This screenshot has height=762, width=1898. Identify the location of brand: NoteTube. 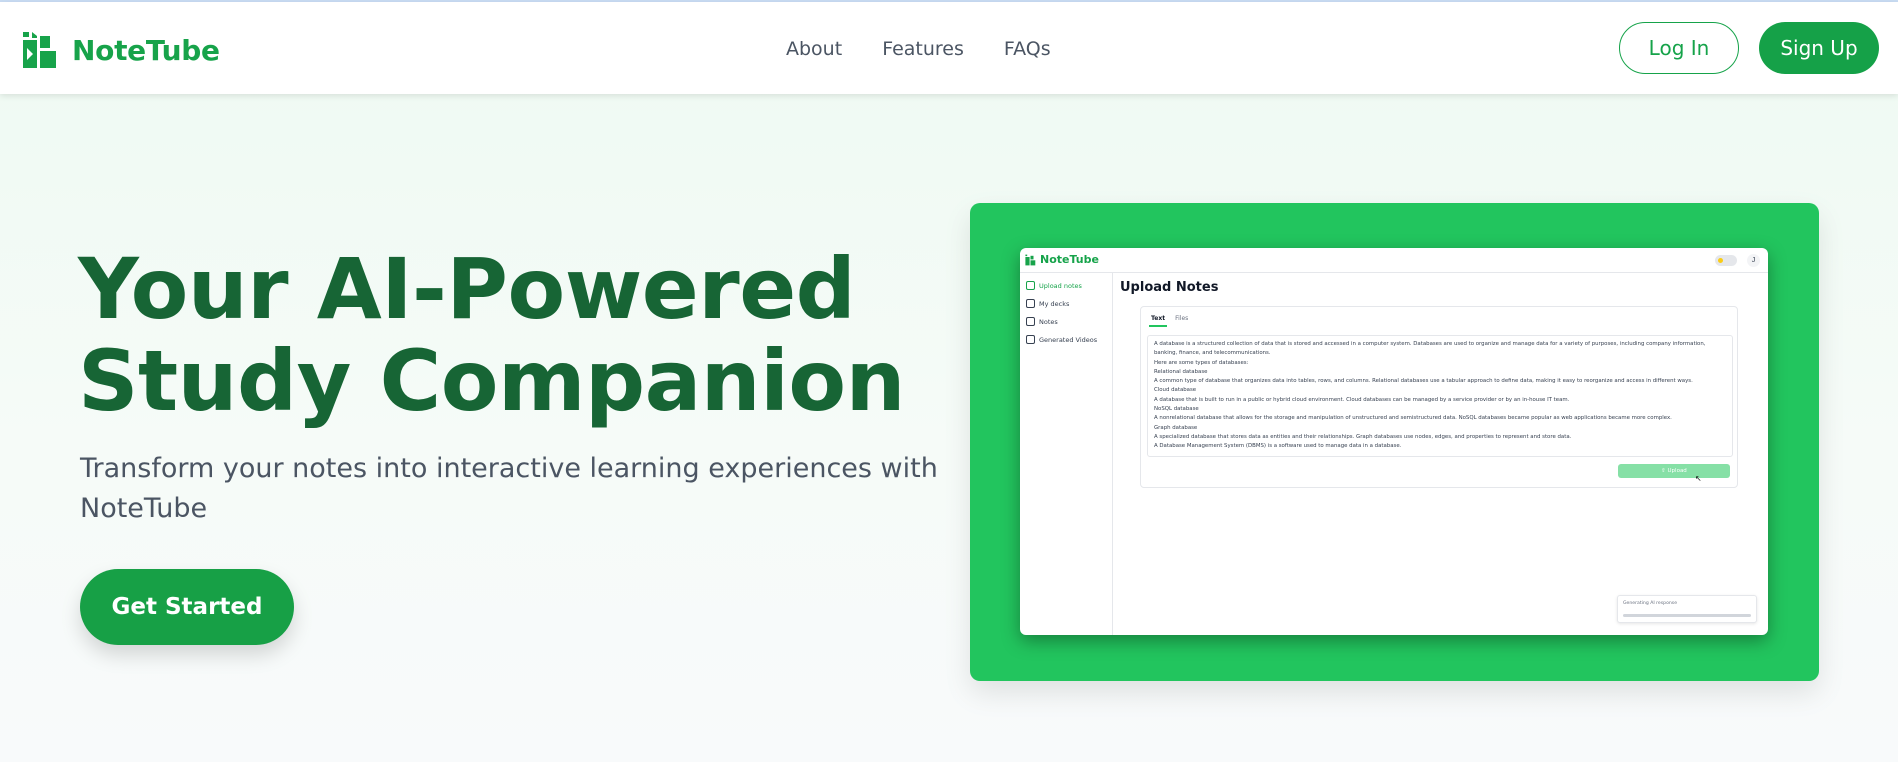
(121, 50).